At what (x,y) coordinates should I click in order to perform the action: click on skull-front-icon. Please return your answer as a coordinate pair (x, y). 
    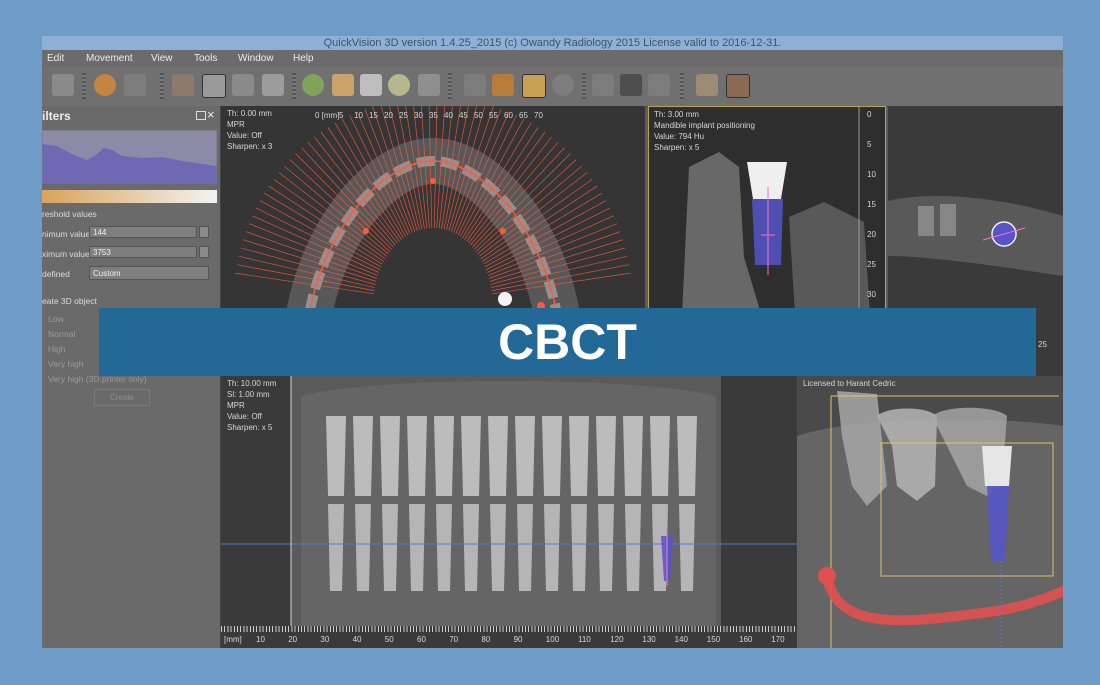
    Looking at the image, I should click on (243, 85).